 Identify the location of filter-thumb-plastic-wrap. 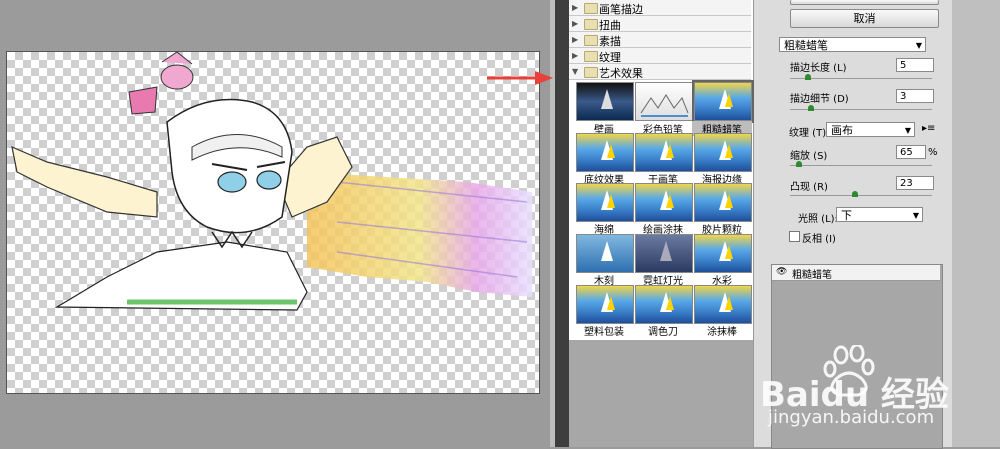
(605, 304).